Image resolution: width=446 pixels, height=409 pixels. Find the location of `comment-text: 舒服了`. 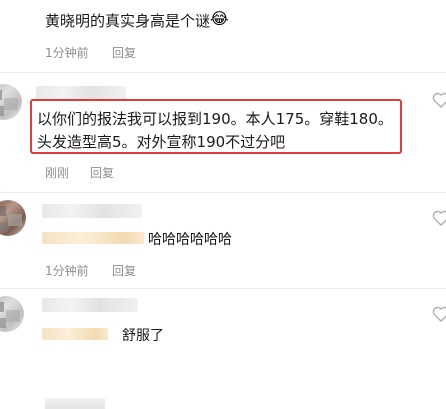

comment-text: 舒服了 is located at coordinates (143, 336).